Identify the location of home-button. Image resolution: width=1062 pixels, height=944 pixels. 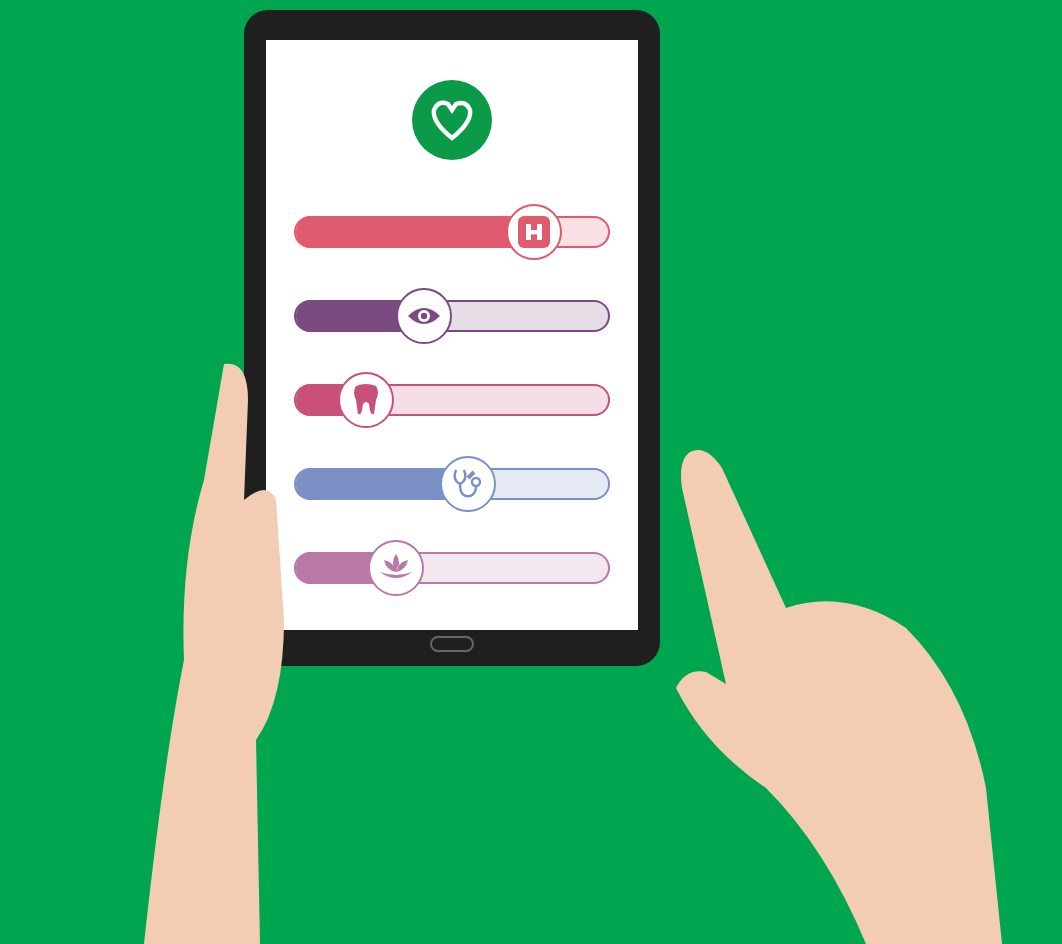
(452, 644).